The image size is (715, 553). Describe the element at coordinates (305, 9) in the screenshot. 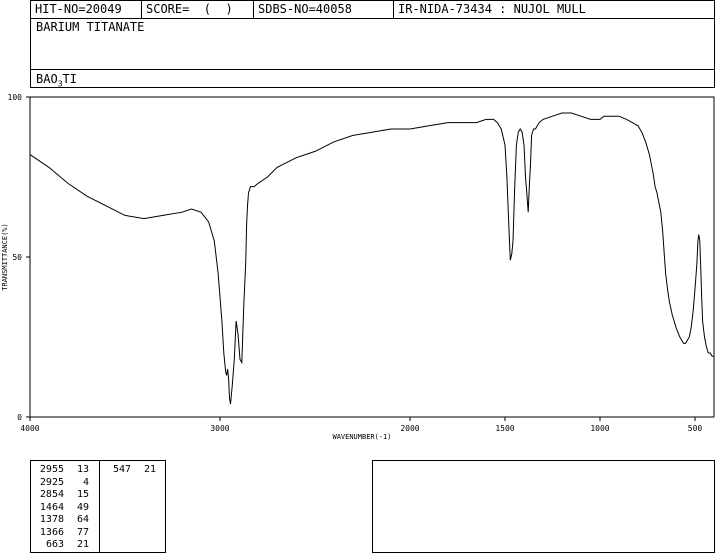

I see `sdbs-no-label: SDBS-NO=40058` at that location.